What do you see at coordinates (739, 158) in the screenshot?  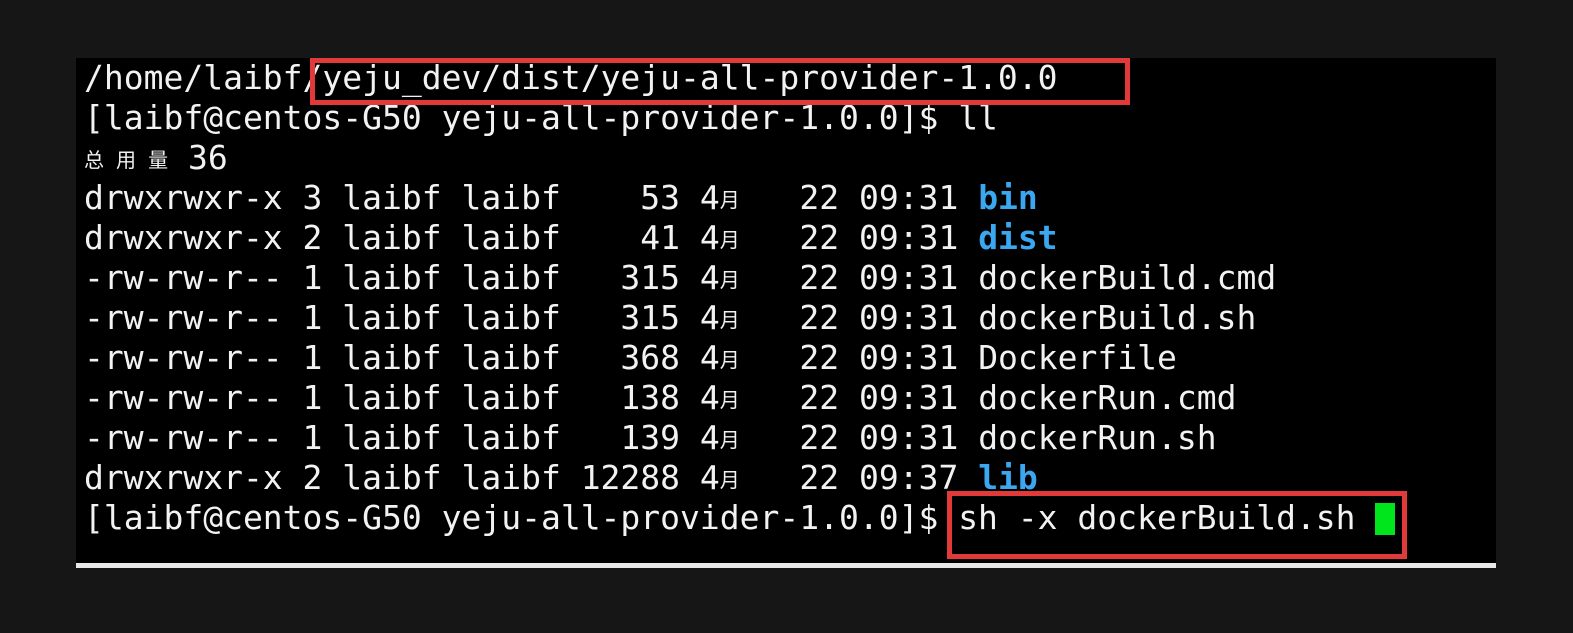 I see `total-line: 总 用 量 36` at bounding box center [739, 158].